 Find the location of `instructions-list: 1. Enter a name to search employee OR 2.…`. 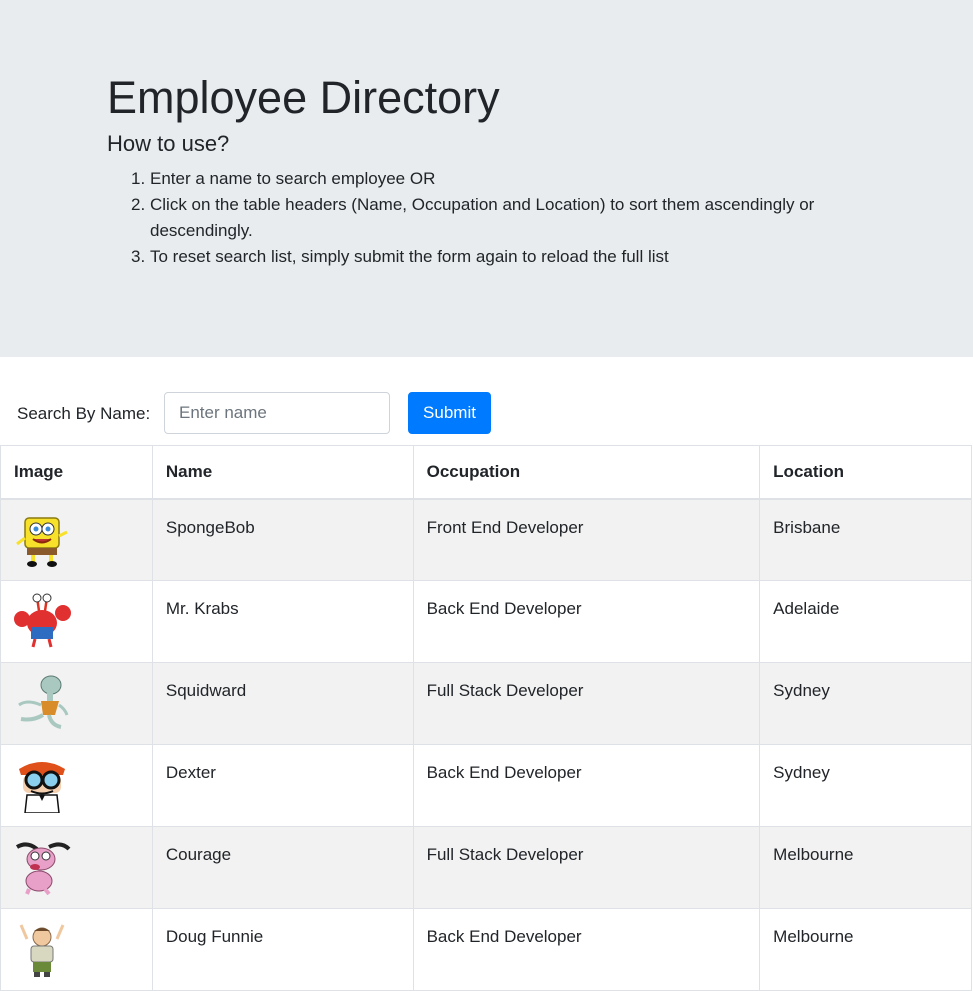

instructions-list: 1. Enter a name to search employee OR 2.… is located at coordinates (490, 218).